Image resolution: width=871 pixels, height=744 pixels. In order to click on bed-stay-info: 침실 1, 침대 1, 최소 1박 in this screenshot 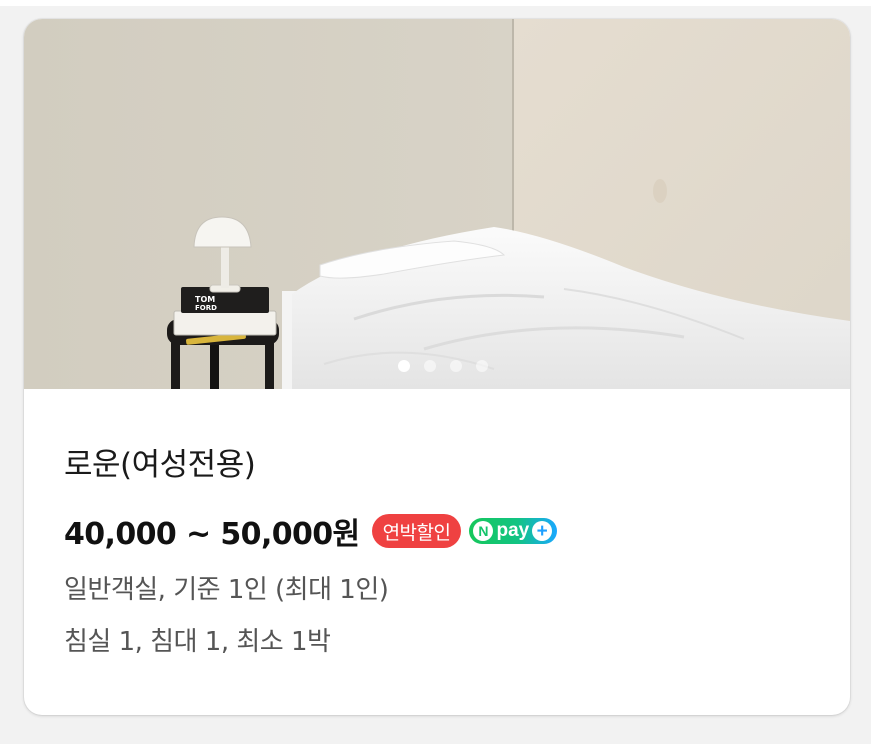, I will do `click(197, 642)`.